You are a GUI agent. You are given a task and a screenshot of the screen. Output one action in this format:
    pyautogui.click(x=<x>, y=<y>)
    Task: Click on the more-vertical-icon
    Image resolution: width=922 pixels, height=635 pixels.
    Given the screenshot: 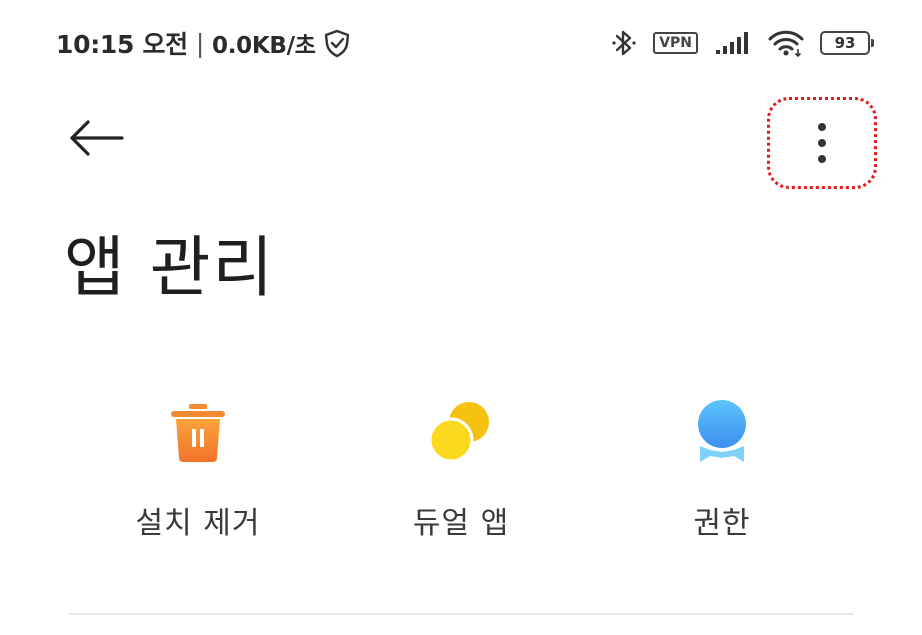 What is the action you would take?
    pyautogui.click(x=822, y=143)
    